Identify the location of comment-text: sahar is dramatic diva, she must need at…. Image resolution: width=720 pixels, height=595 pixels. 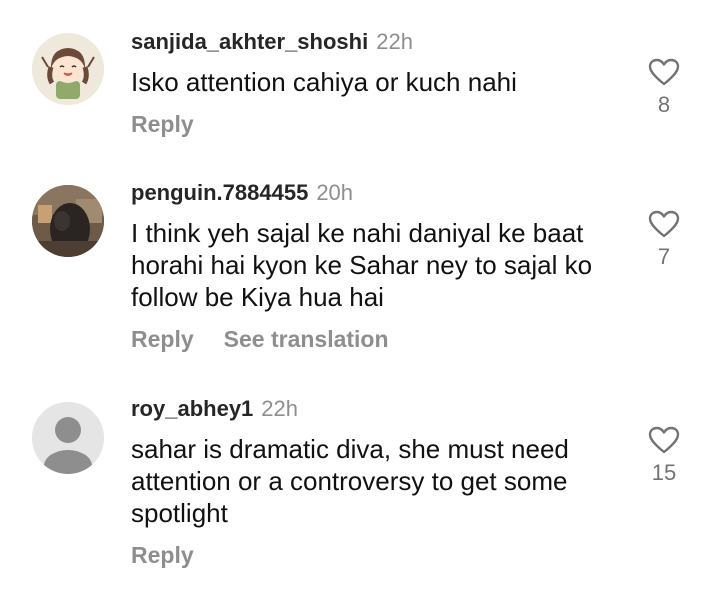
(350, 481).